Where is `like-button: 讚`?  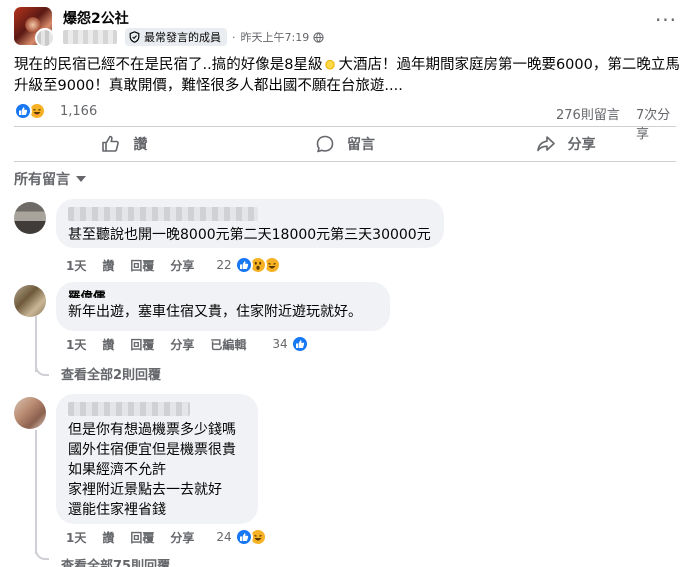
like-button: 讚 is located at coordinates (124, 144).